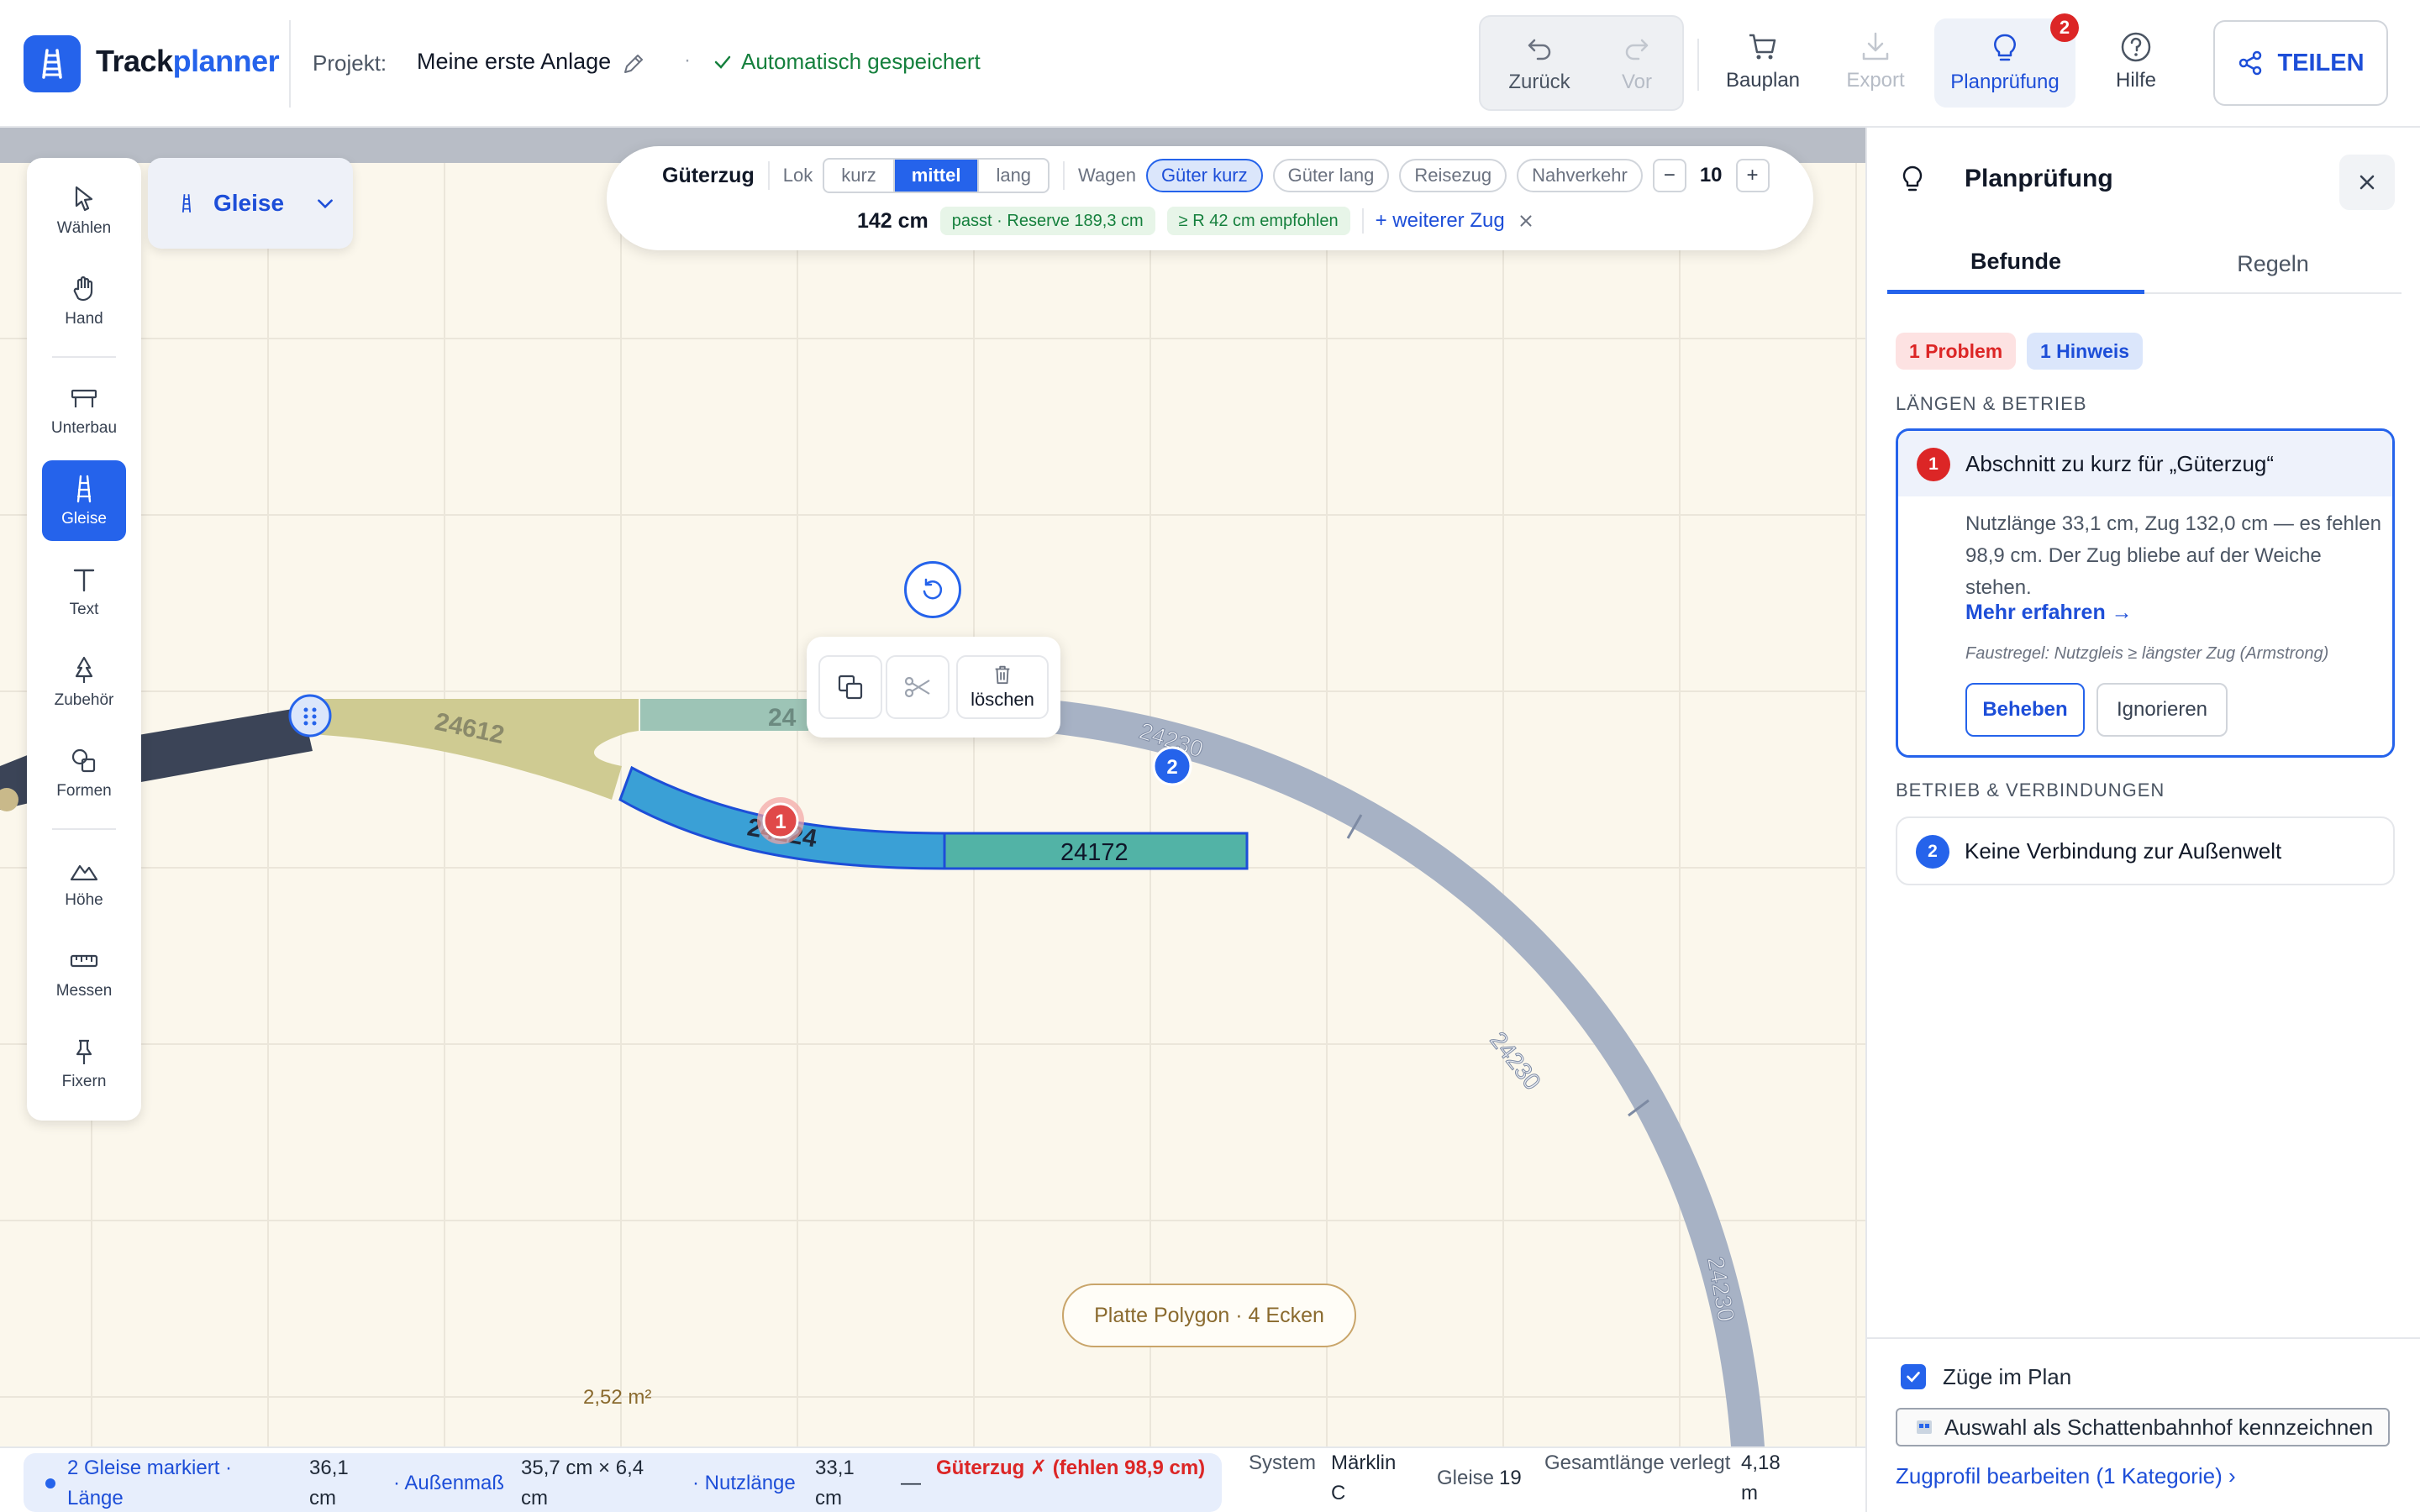  I want to click on undo-redo-group: Zurück Vor, so click(1582, 63).